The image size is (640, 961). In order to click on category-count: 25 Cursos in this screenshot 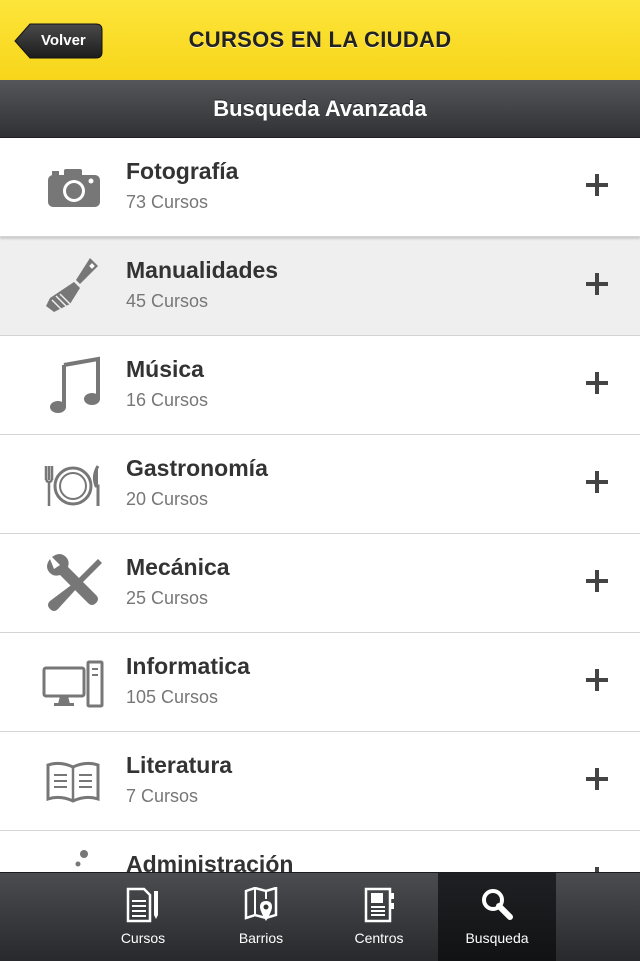, I will do `click(167, 598)`.